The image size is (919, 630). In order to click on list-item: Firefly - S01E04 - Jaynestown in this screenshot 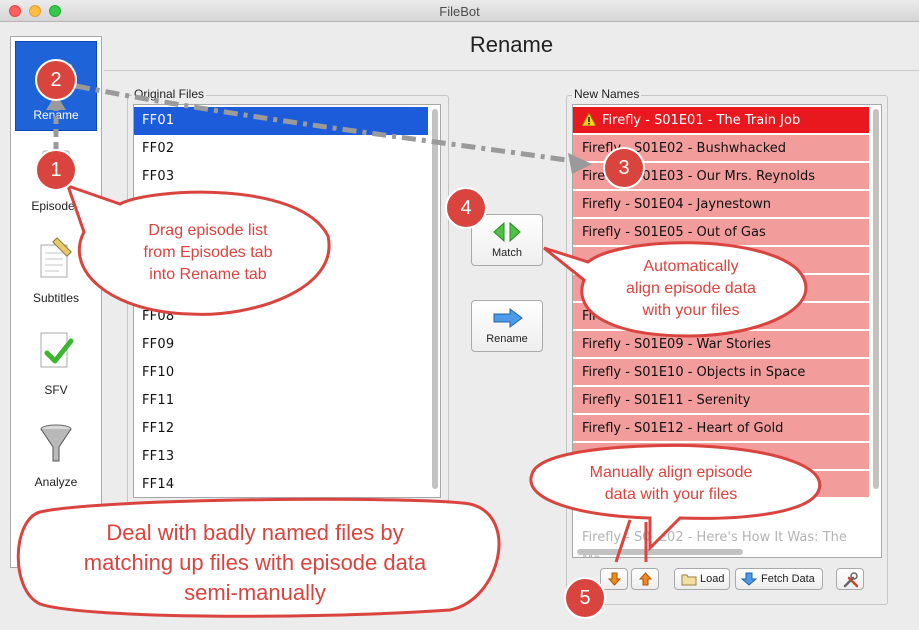, I will do `click(721, 204)`.